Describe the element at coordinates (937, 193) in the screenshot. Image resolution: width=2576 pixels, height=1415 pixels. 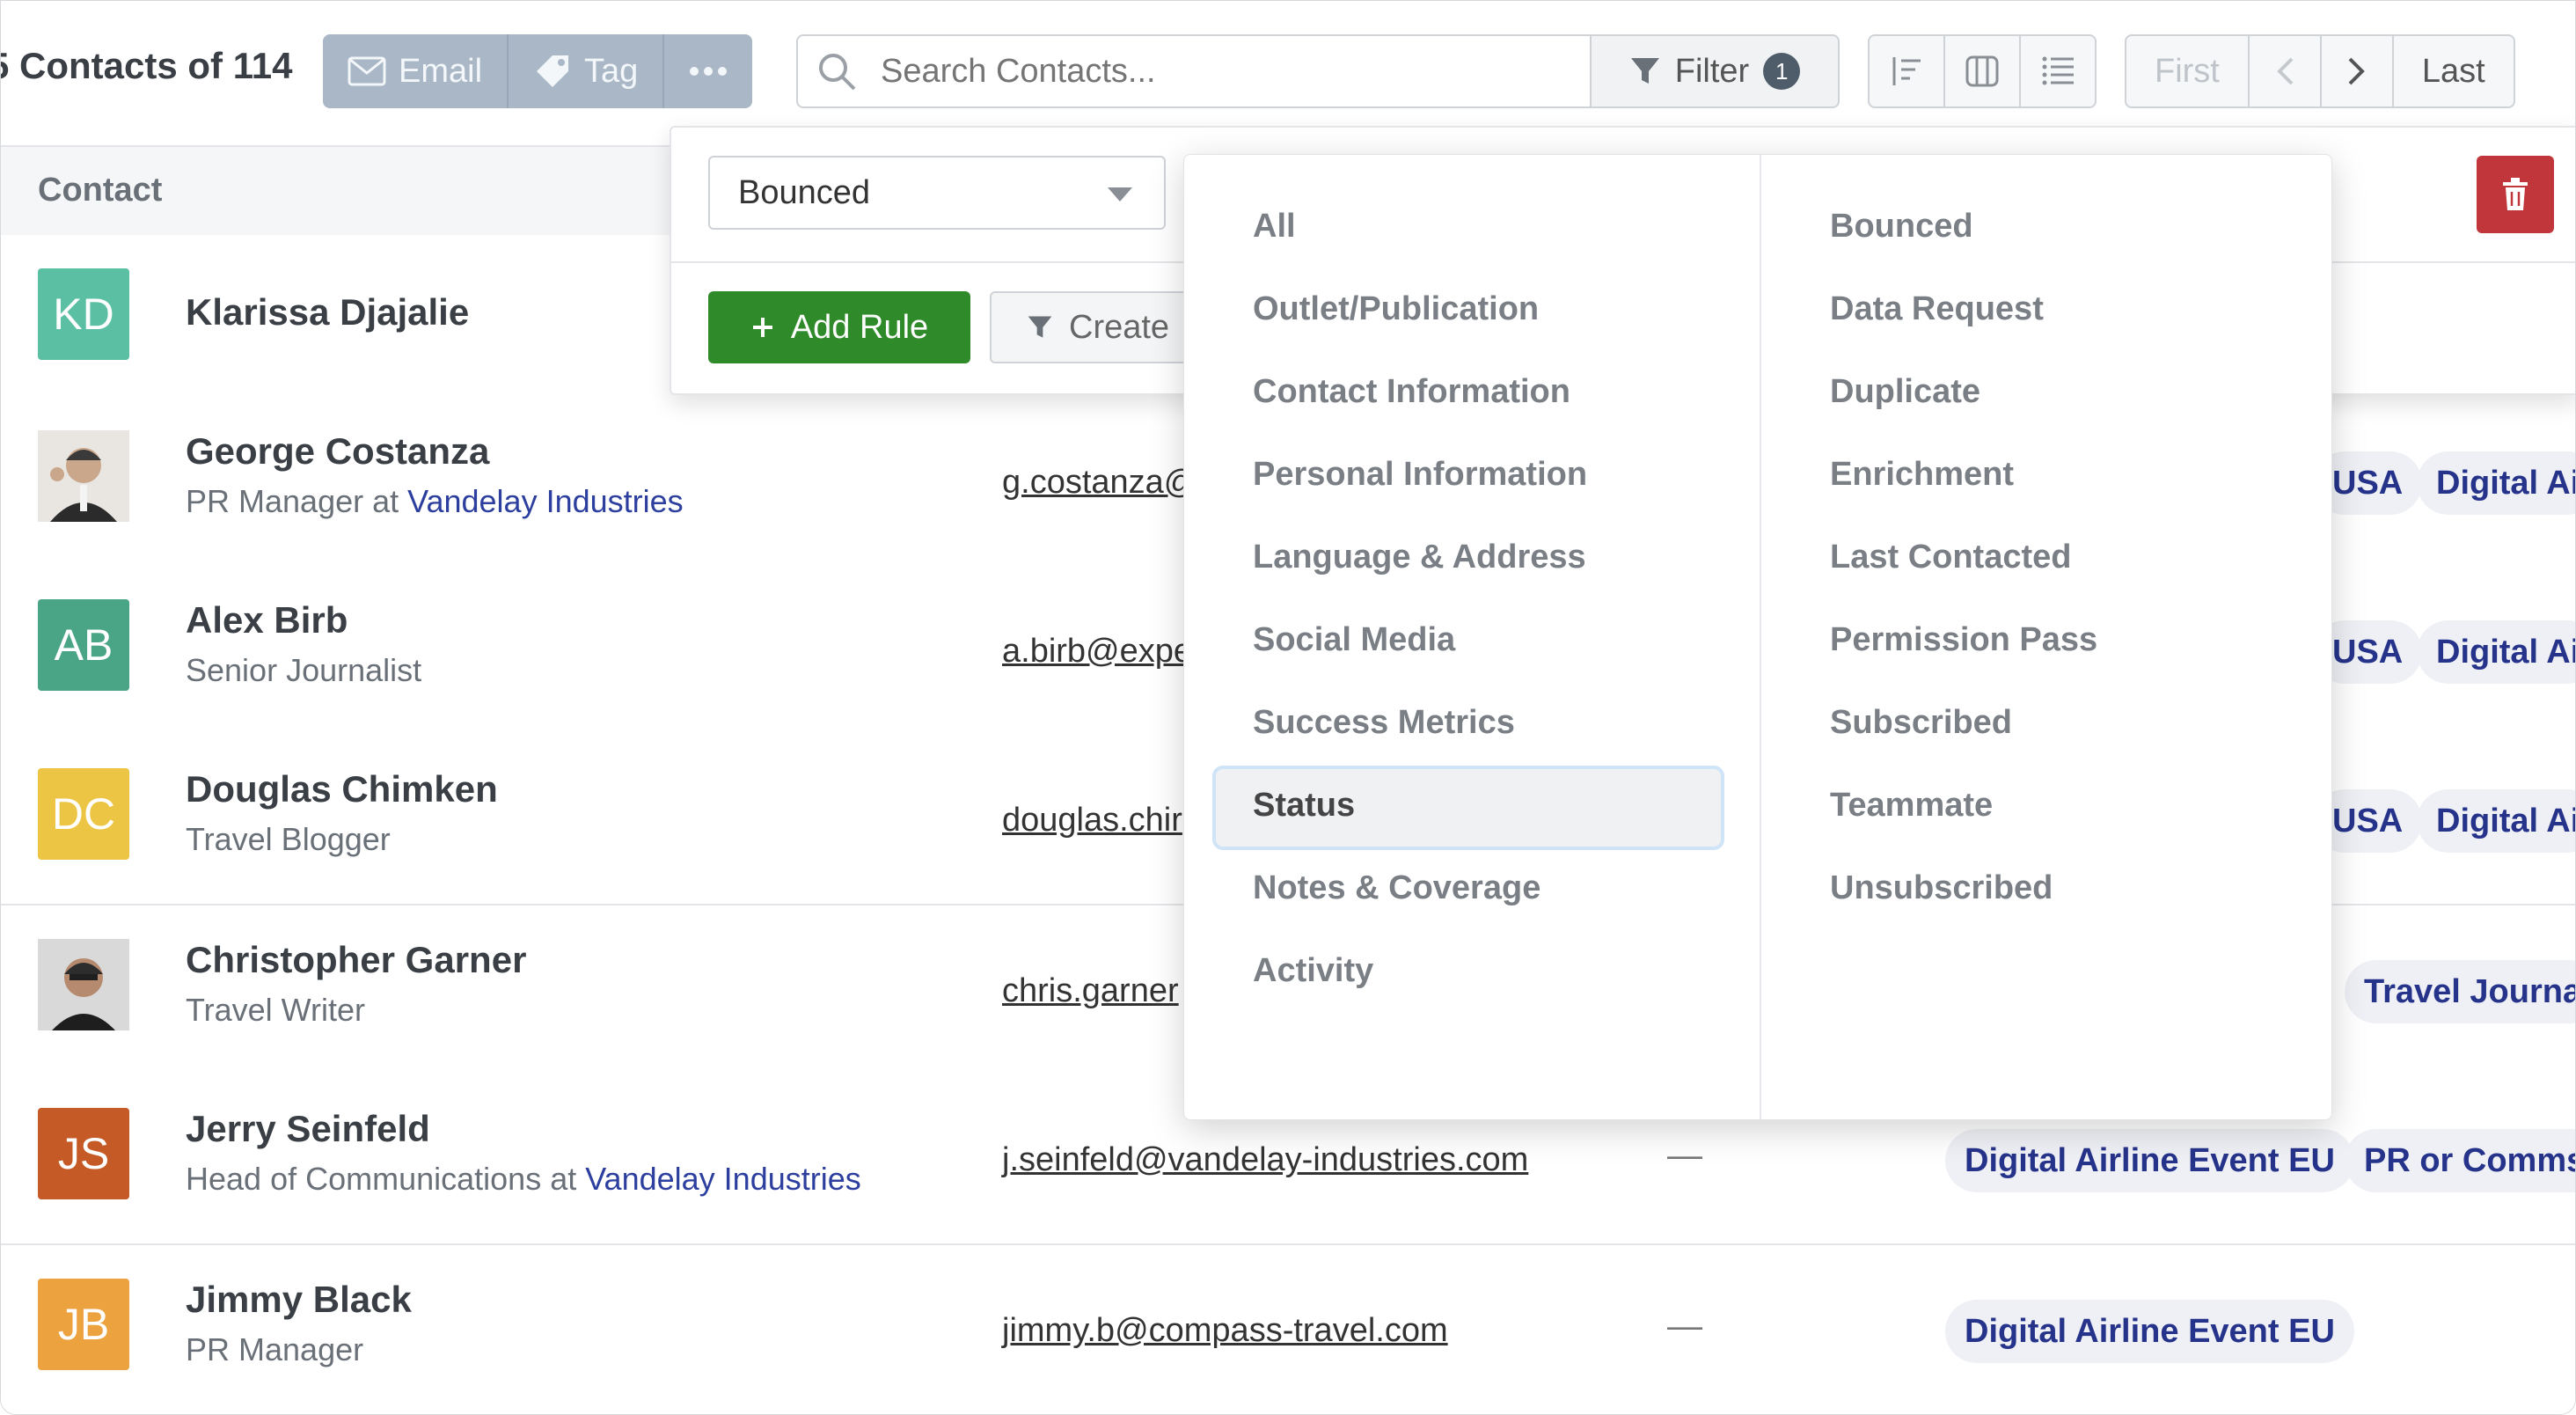
I see `rule-field-select: Bounced` at that location.